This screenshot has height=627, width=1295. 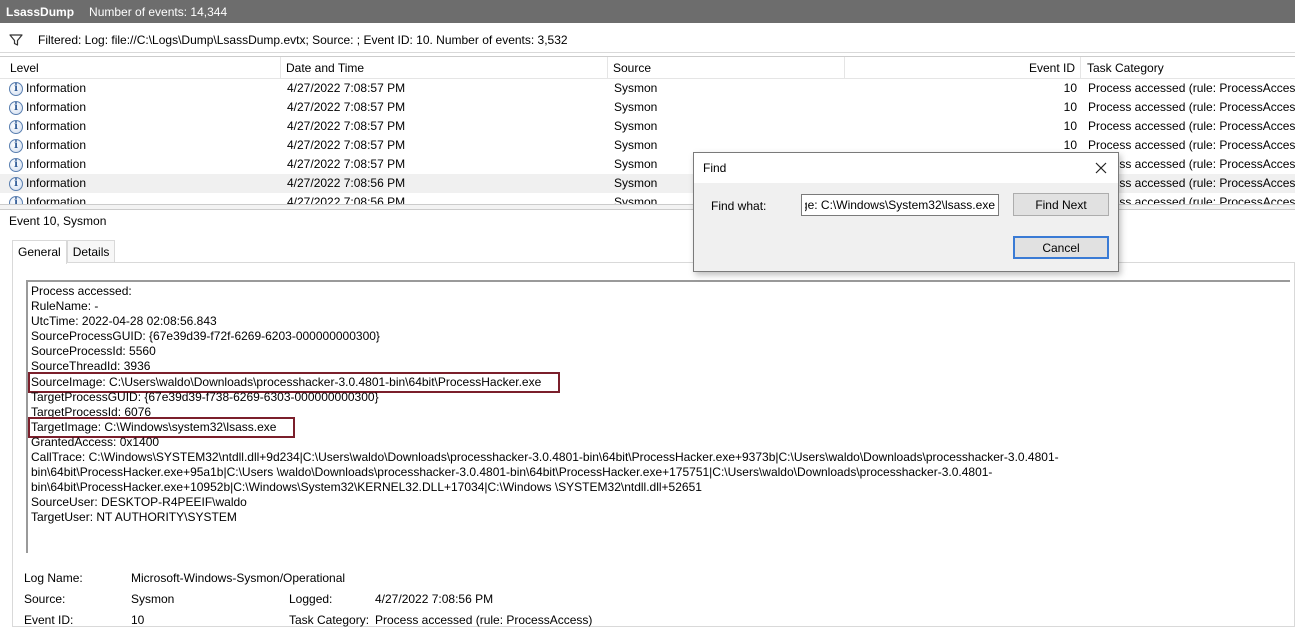 What do you see at coordinates (139, 502) in the screenshot?
I see `event-line: SourceUser: DESKTOP-R4PEEIF\waldo` at bounding box center [139, 502].